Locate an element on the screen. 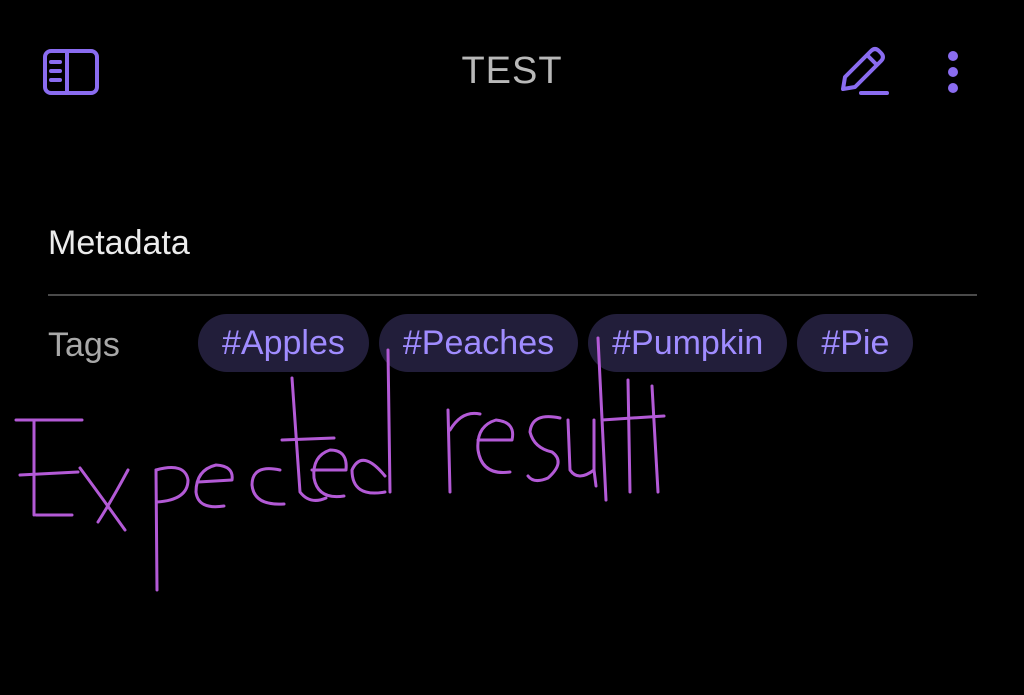 This screenshot has width=1024, height=695. tag-list: #Apples #Peaches #Pumpkin #Pie is located at coordinates (556, 343).